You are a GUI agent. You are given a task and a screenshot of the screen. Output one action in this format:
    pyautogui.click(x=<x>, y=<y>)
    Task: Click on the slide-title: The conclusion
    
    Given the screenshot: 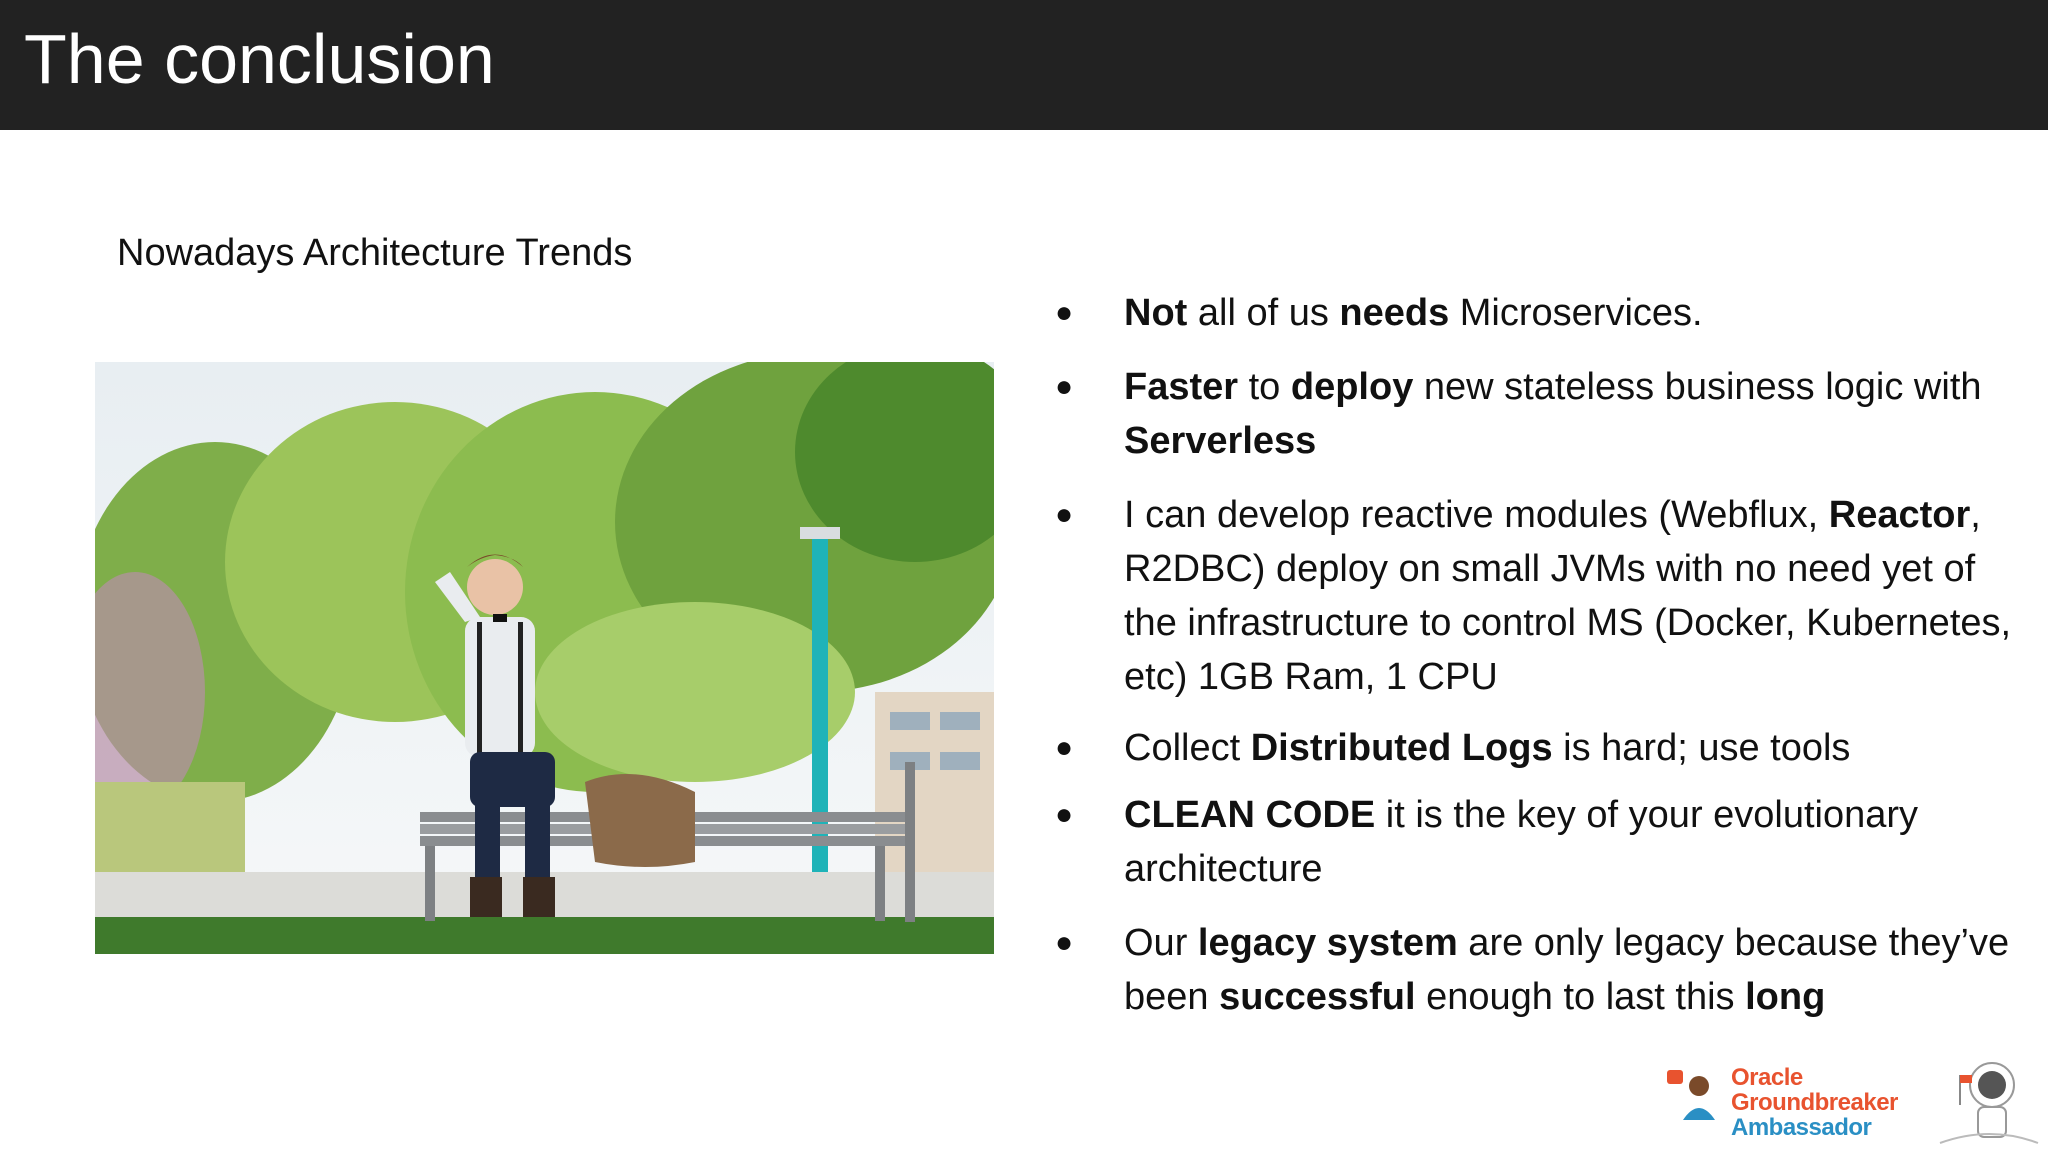 What is the action you would take?
    pyautogui.click(x=259, y=59)
    